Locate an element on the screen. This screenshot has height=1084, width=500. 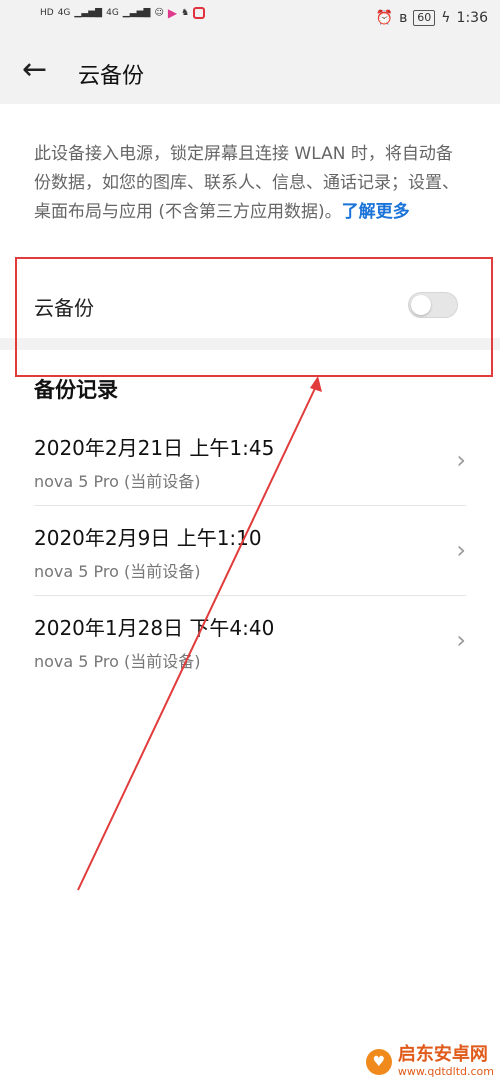
watermark-logo-icon: ♥ is located at coordinates (378, 1061).